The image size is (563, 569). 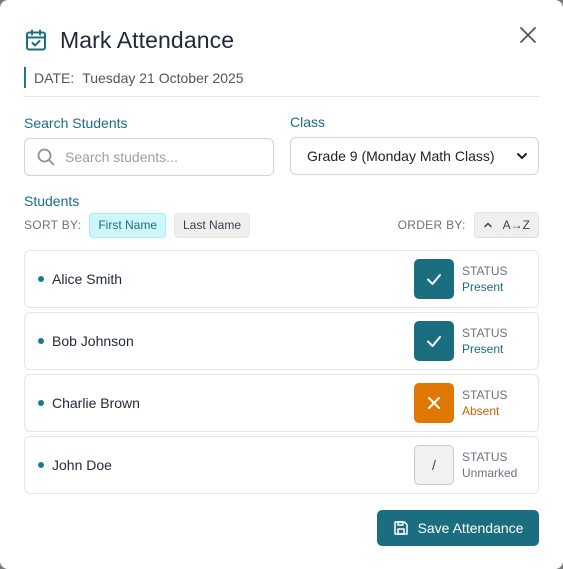 What do you see at coordinates (481, 411) in the screenshot?
I see `status-value: Absent` at bounding box center [481, 411].